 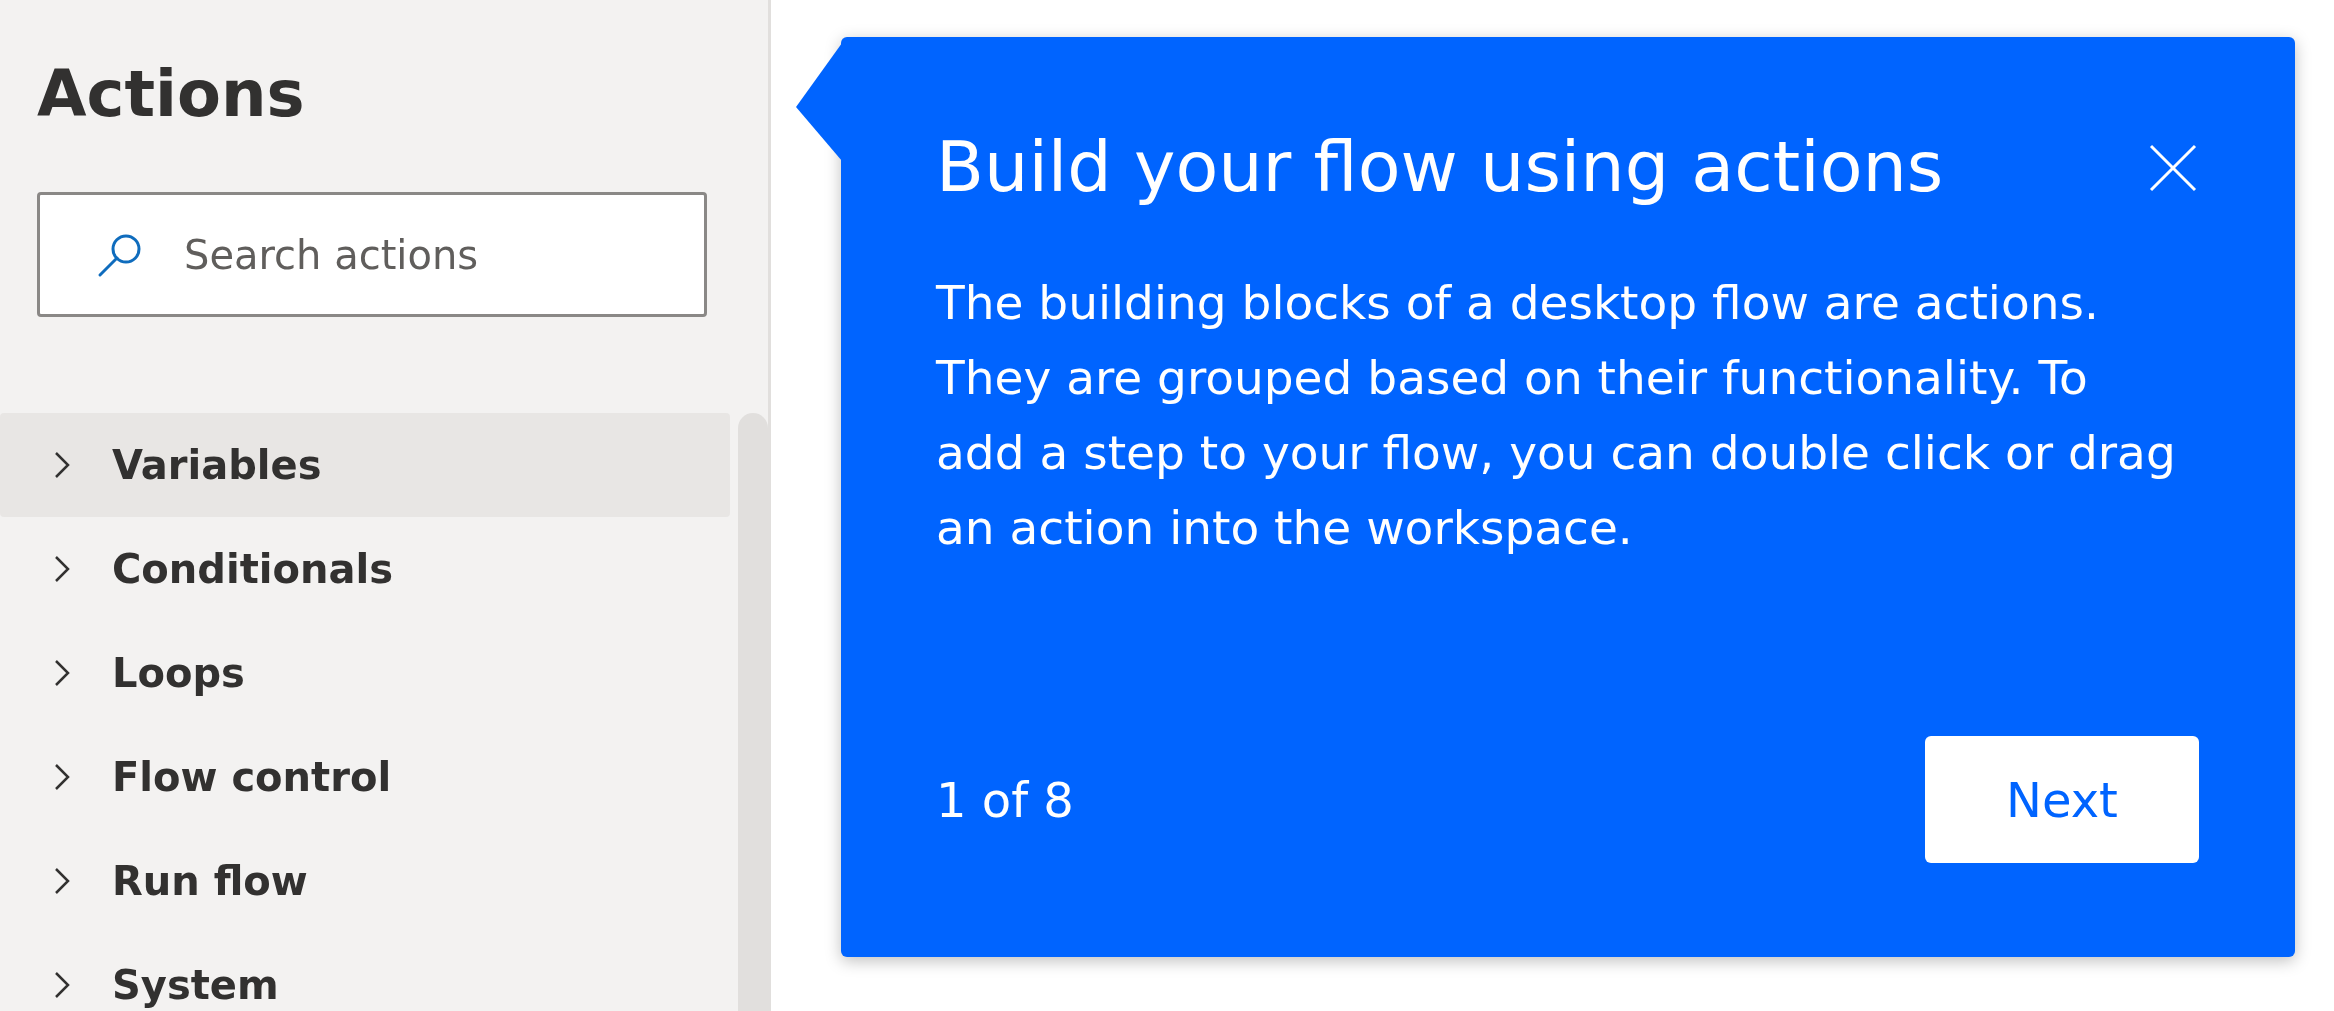 What do you see at coordinates (171, 94) in the screenshot?
I see `panel-title: Actions` at bounding box center [171, 94].